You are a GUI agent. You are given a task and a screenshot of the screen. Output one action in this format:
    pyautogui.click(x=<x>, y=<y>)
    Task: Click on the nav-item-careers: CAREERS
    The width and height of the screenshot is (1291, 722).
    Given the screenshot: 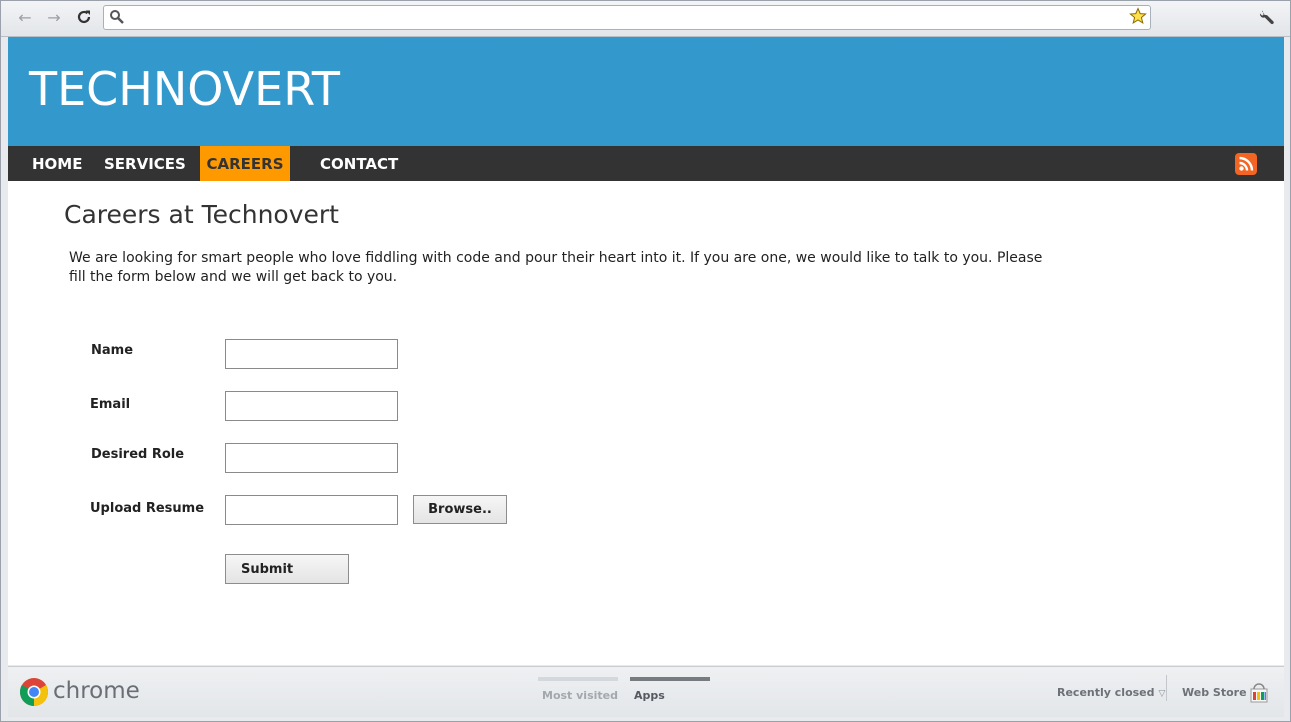 What is the action you would take?
    pyautogui.click(x=245, y=163)
    